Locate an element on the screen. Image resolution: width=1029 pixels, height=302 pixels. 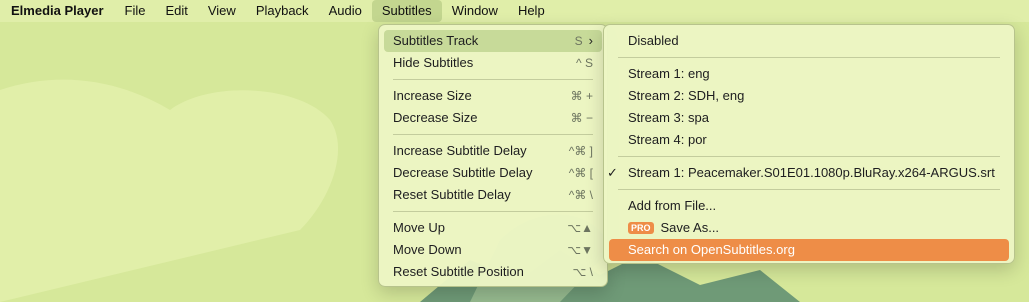
menu-item-increase-size: Increase Size ⌘ + is located at coordinates (493, 96).